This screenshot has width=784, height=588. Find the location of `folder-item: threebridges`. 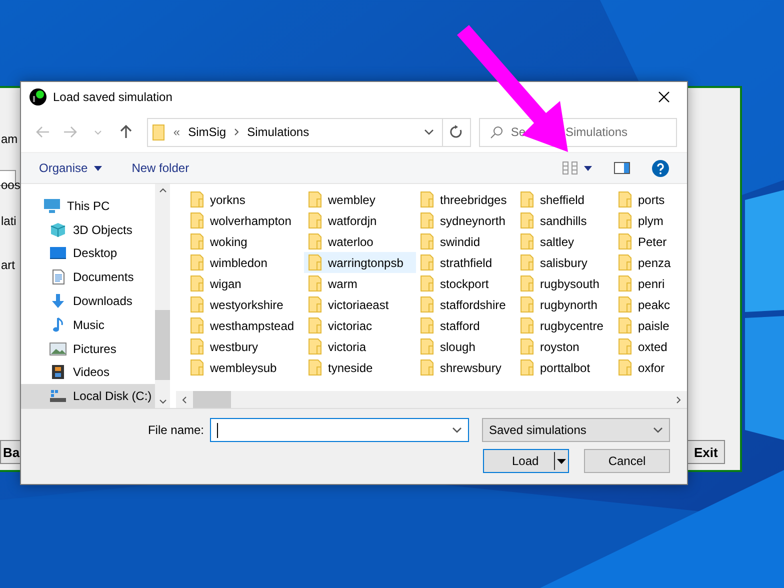

folder-item: threebridges is located at coordinates (466, 199).